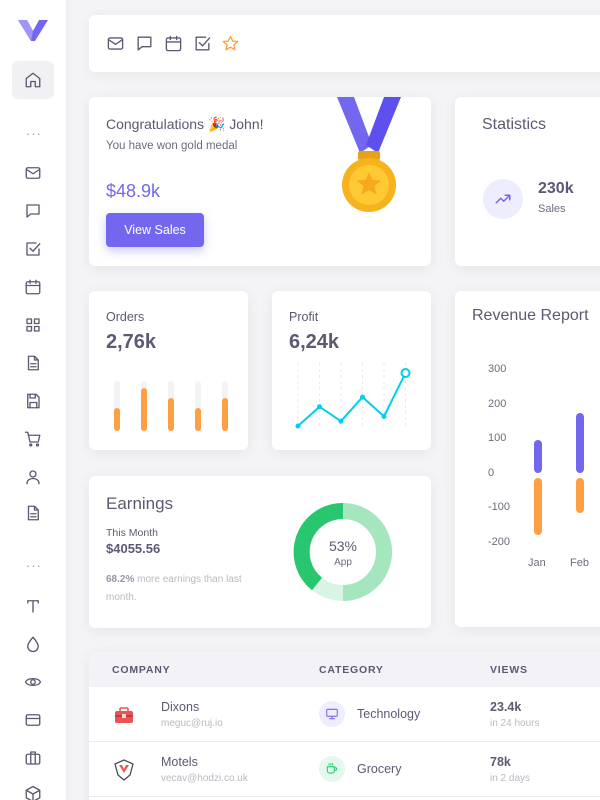  I want to click on star-icon, so click(230, 43).